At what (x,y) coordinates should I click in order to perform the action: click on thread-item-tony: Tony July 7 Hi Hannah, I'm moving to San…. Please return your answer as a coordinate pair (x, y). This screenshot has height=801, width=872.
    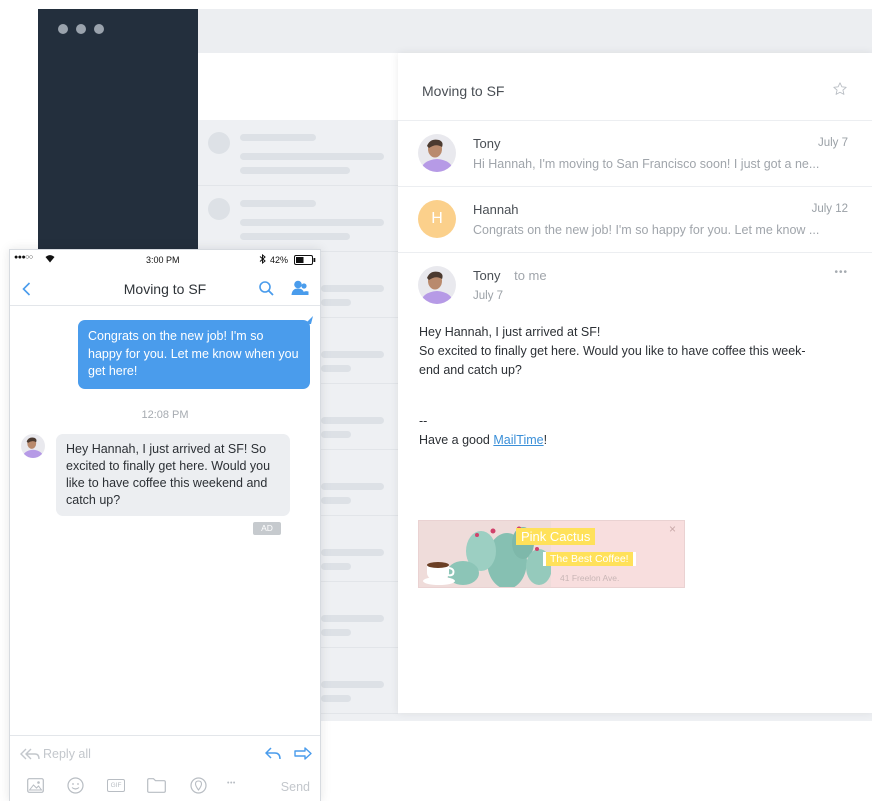
    Looking at the image, I should click on (635, 153).